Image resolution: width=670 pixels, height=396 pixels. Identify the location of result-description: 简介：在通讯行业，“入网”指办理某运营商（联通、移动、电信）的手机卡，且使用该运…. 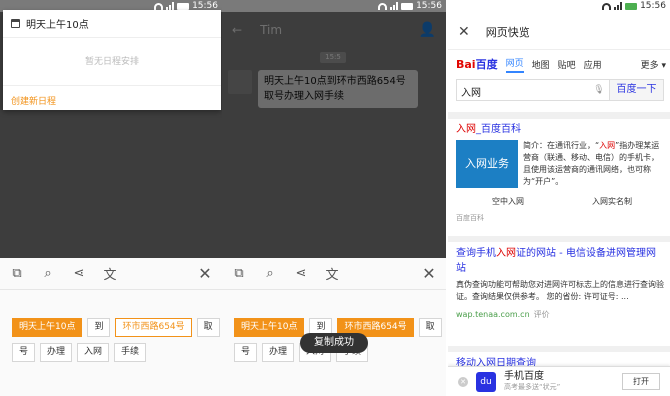
(591, 163).